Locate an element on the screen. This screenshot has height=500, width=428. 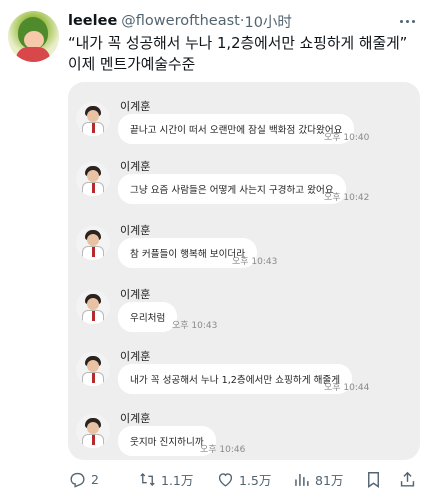
share-icon is located at coordinates (407, 479).